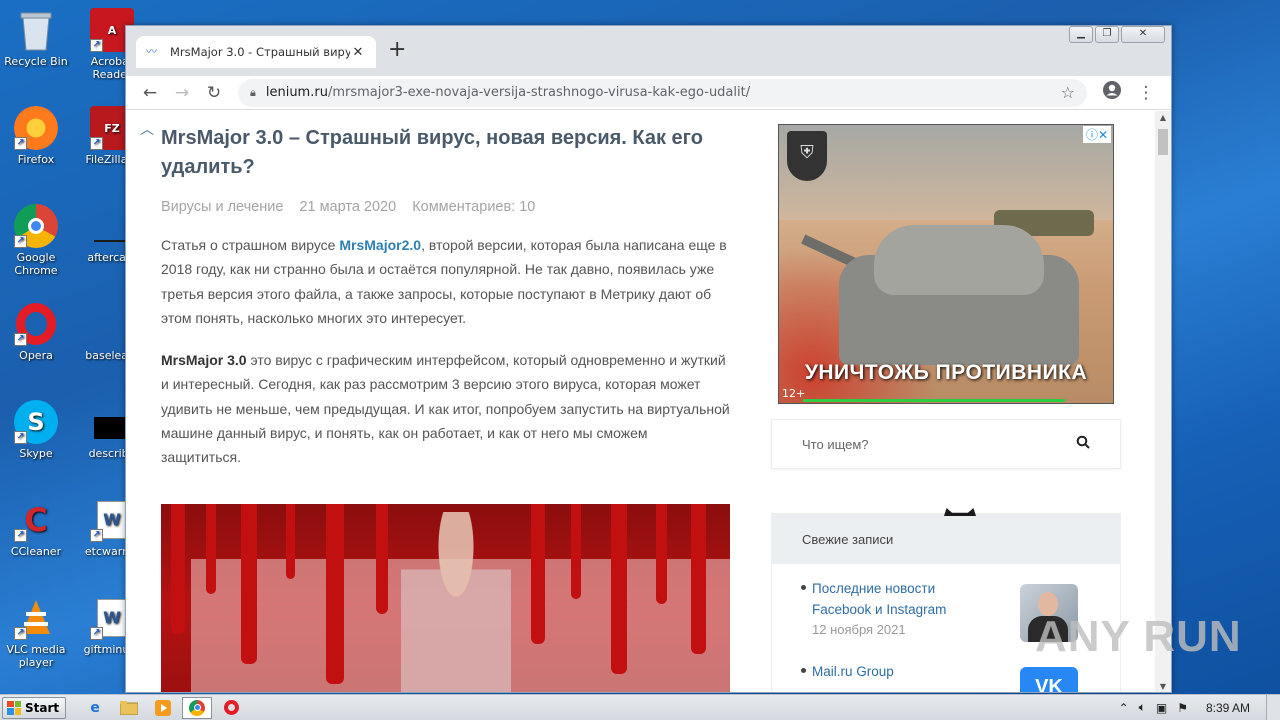 Image resolution: width=1280 pixels, height=720 pixels. Describe the element at coordinates (1138, 636) in the screenshot. I see `anyrun-watermark: ANY RUN` at that location.